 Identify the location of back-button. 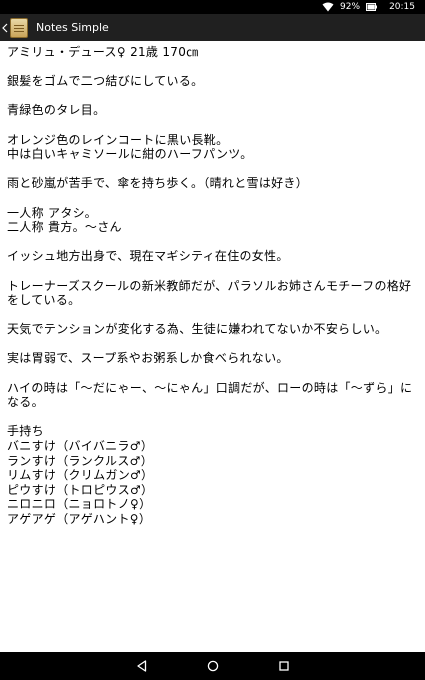
(5, 27).